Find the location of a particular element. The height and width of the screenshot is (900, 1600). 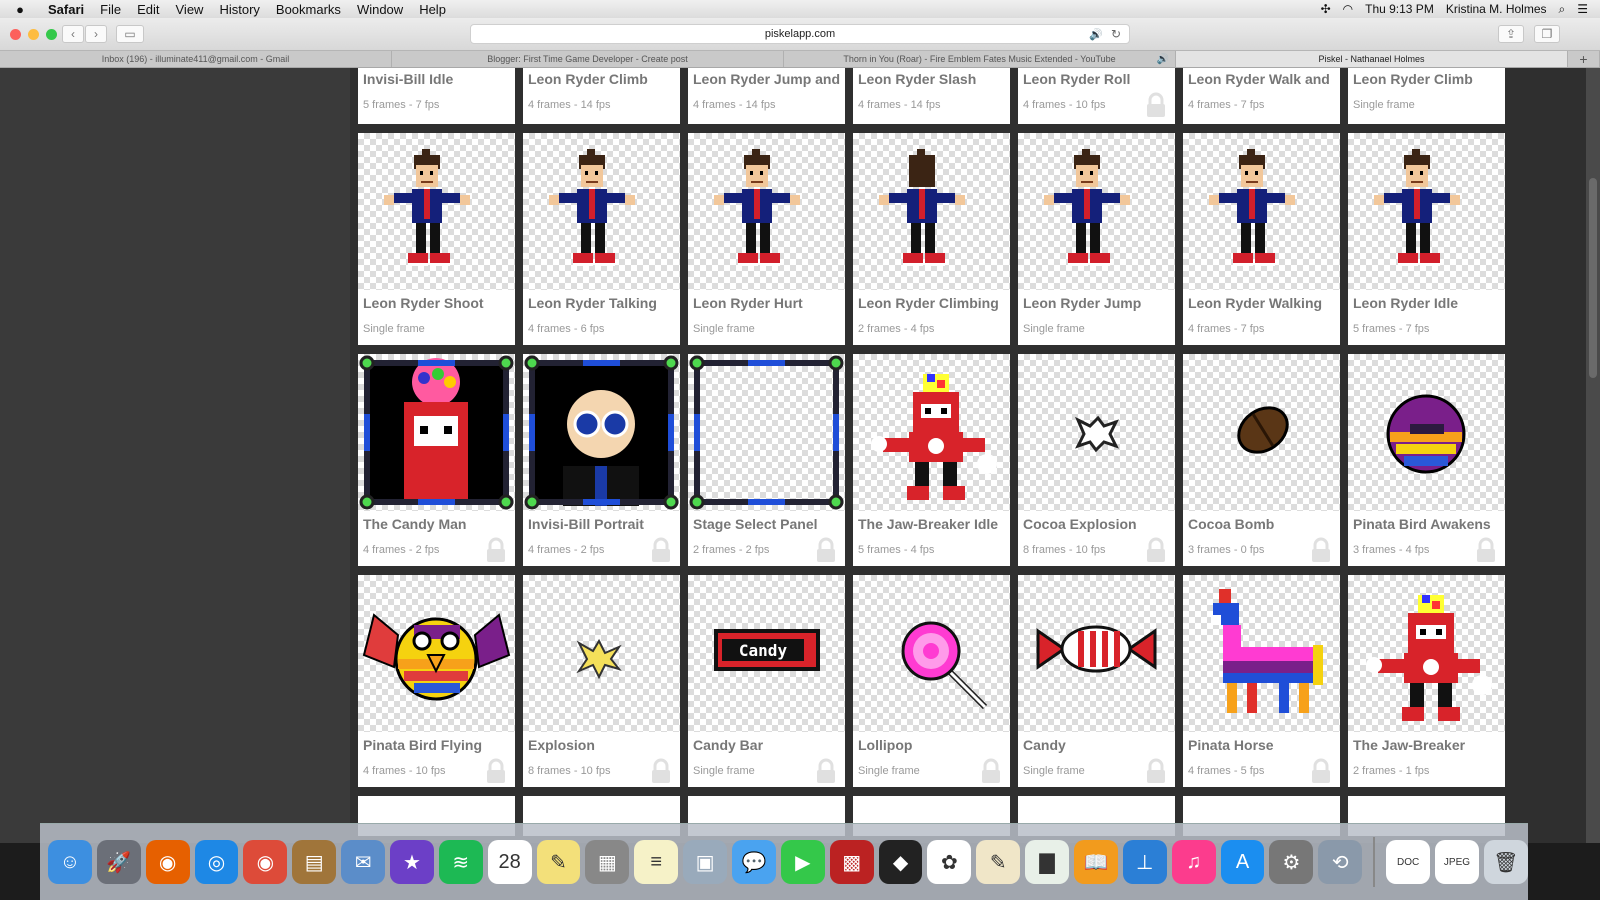

tab-audio-icon: 🔊 is located at coordinates (1163, 59).